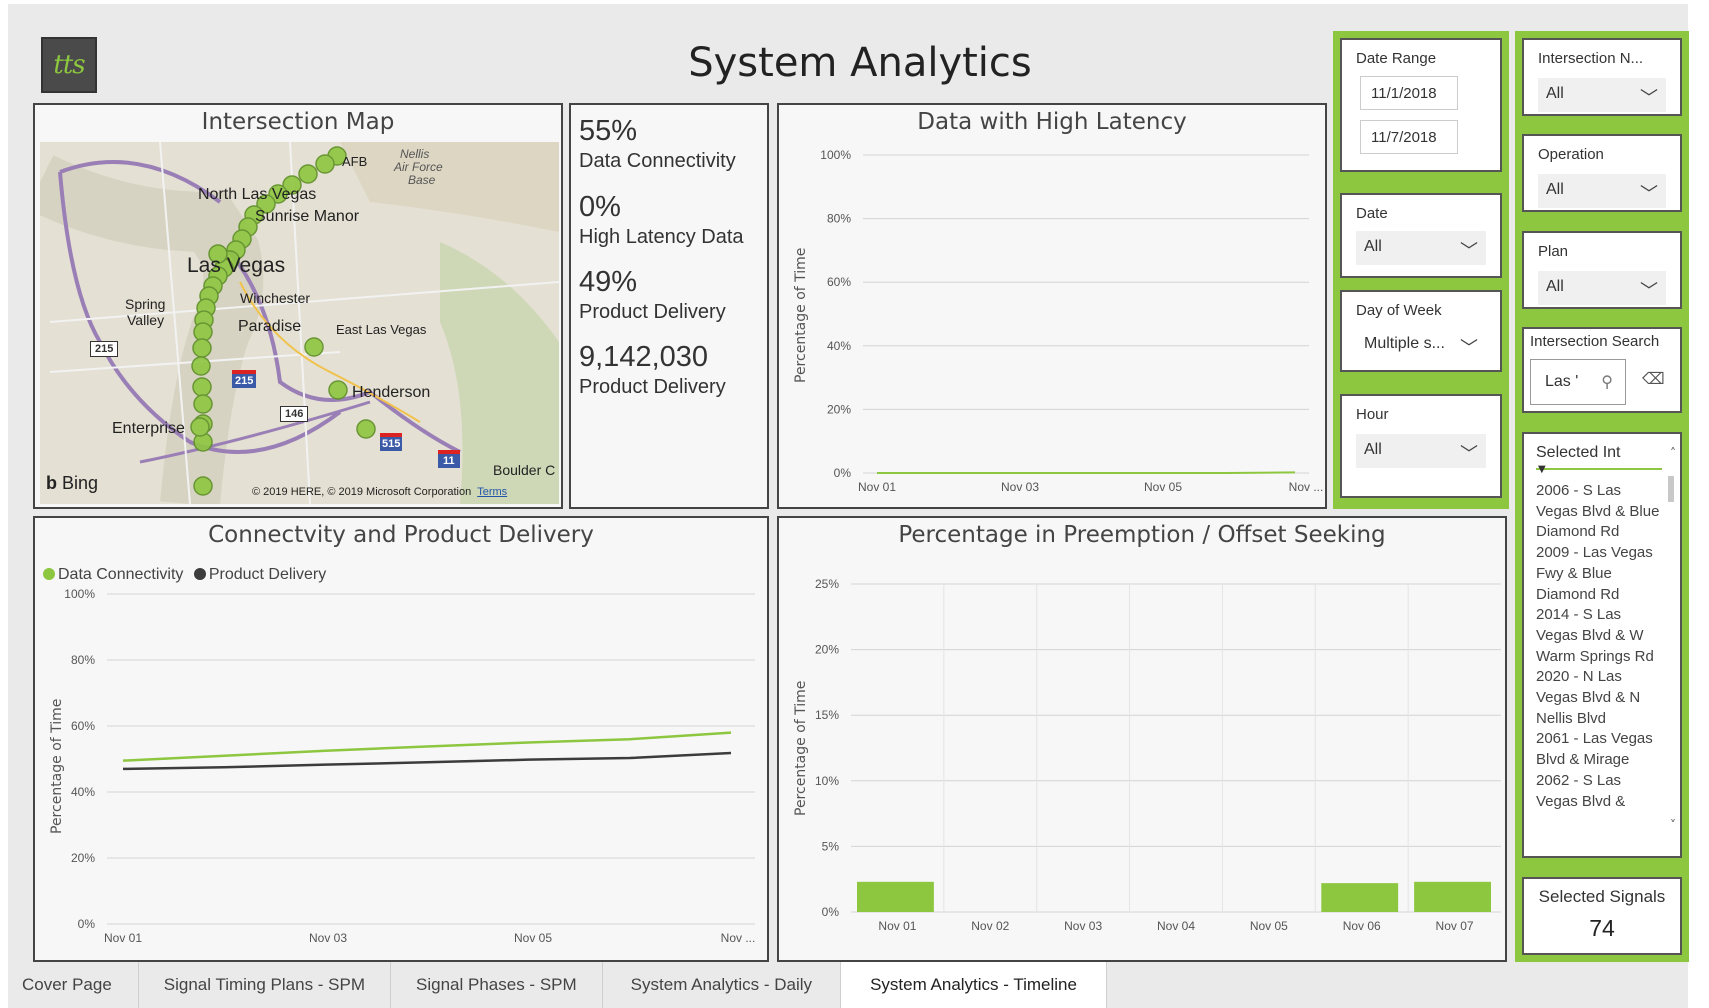  I want to click on shield-11: 11, so click(449, 459).